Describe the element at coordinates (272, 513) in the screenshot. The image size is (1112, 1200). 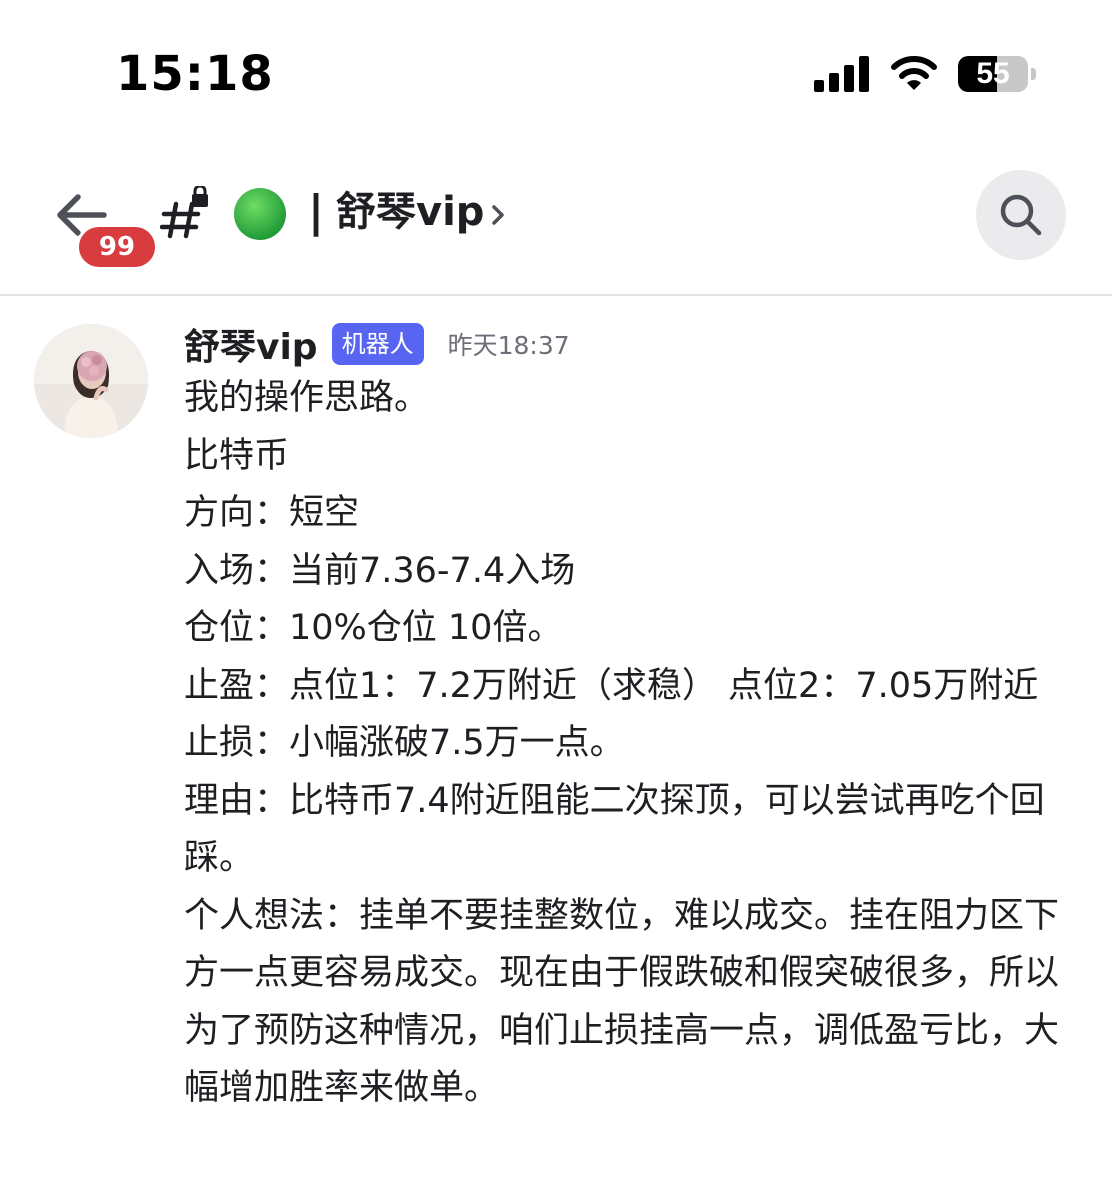
I see `message-line-direction: 方向：短空` at that location.